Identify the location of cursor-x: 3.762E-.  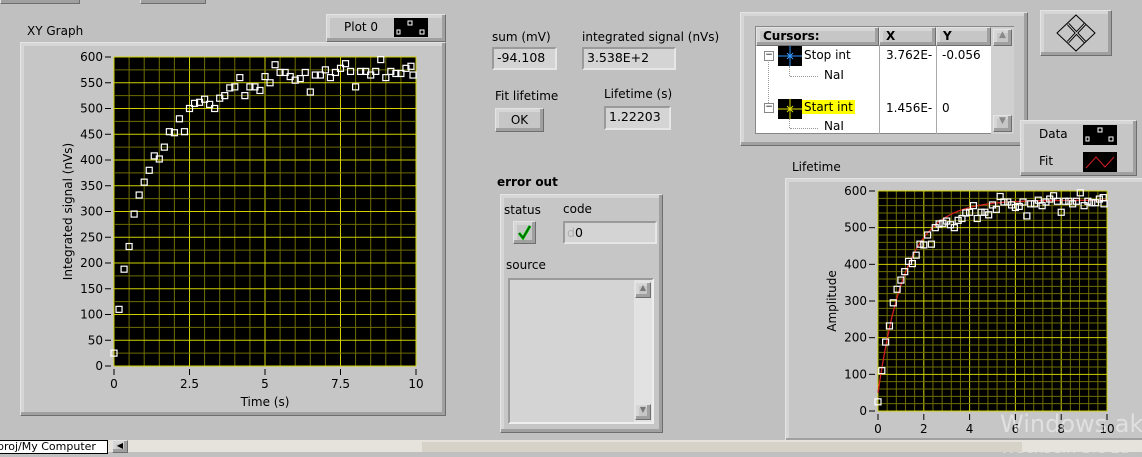
(909, 55).